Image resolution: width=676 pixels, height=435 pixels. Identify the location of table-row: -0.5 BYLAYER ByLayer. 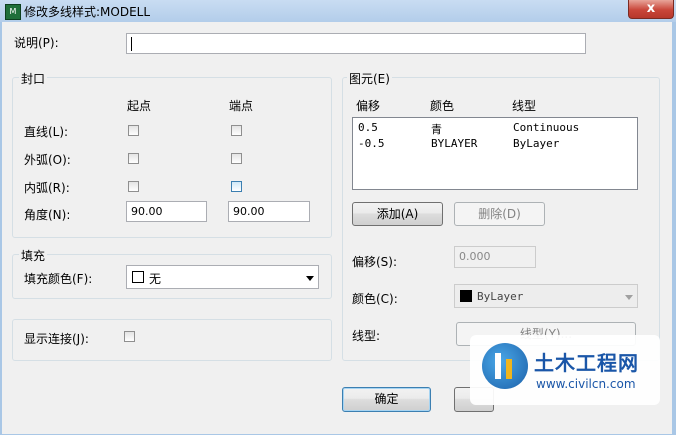
(495, 144).